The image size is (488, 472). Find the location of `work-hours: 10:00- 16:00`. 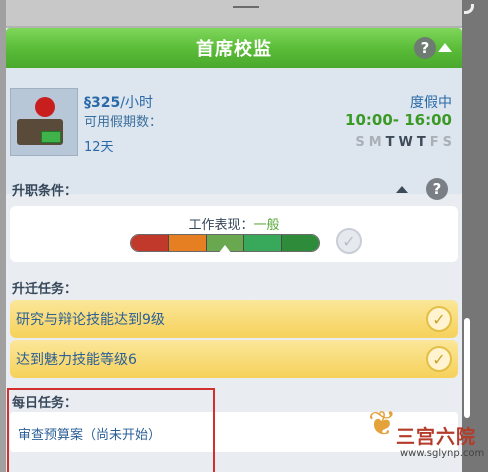

work-hours: 10:00- 16:00 is located at coordinates (398, 120).